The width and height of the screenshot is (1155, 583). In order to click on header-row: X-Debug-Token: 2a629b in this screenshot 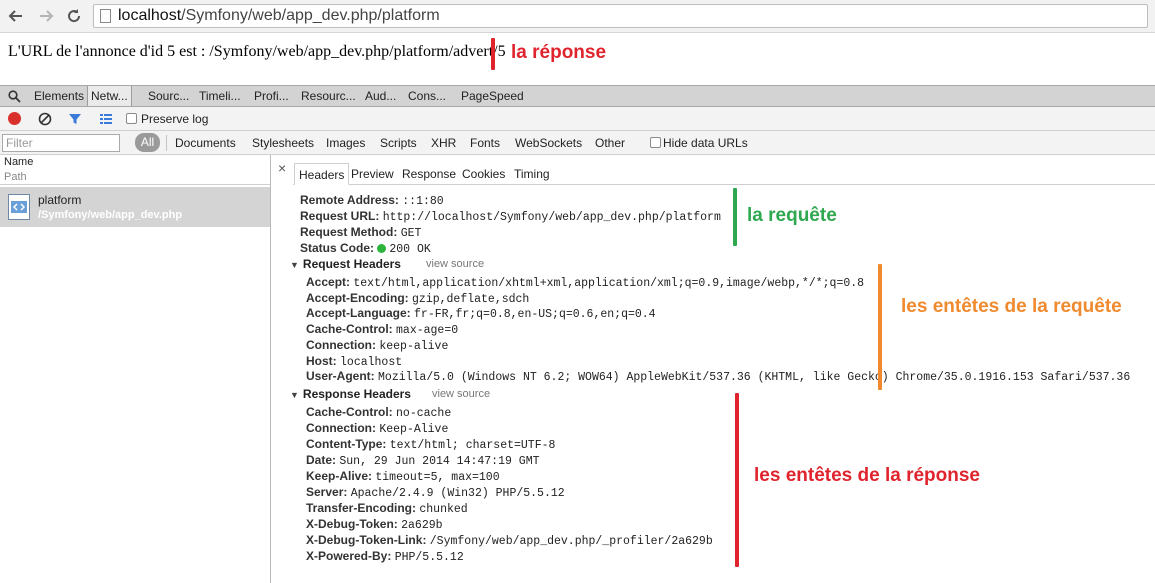, I will do `click(374, 524)`.